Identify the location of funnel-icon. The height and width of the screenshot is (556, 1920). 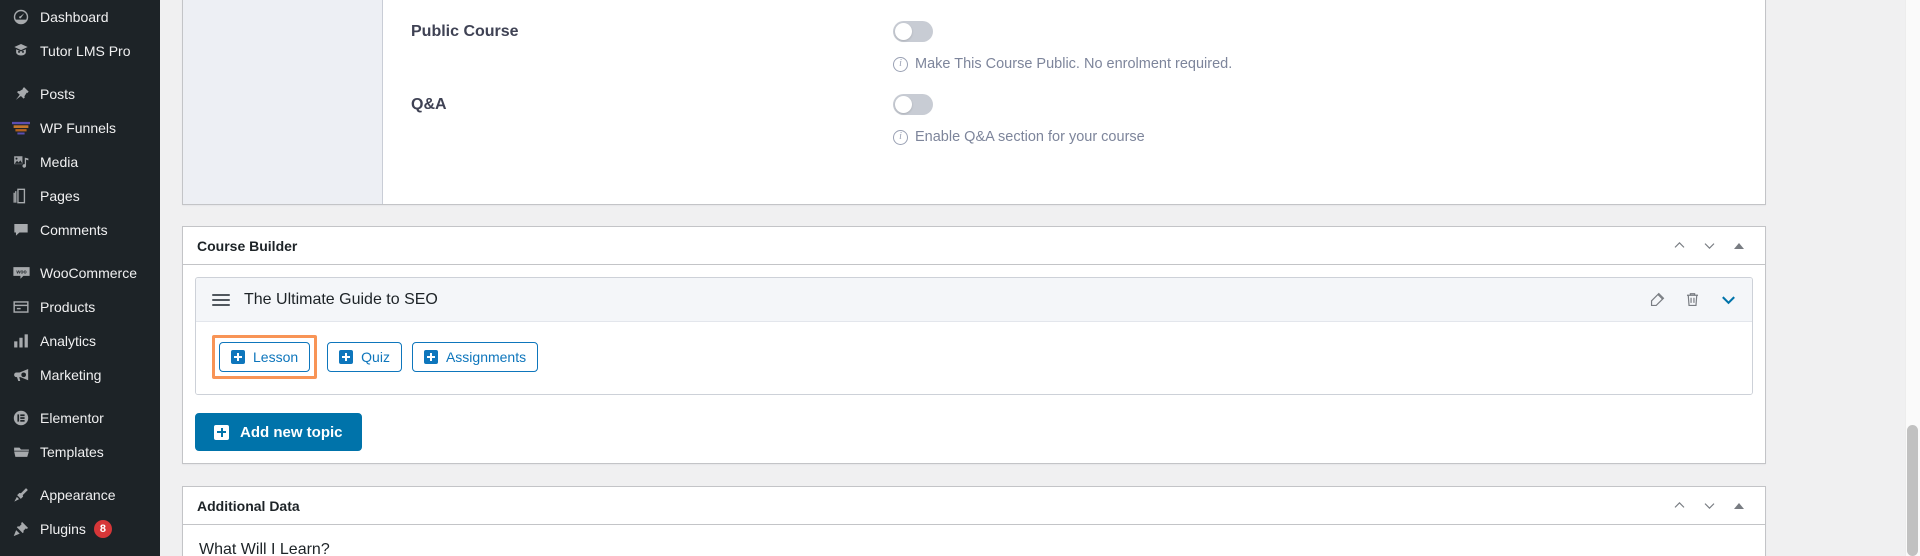
(21, 128).